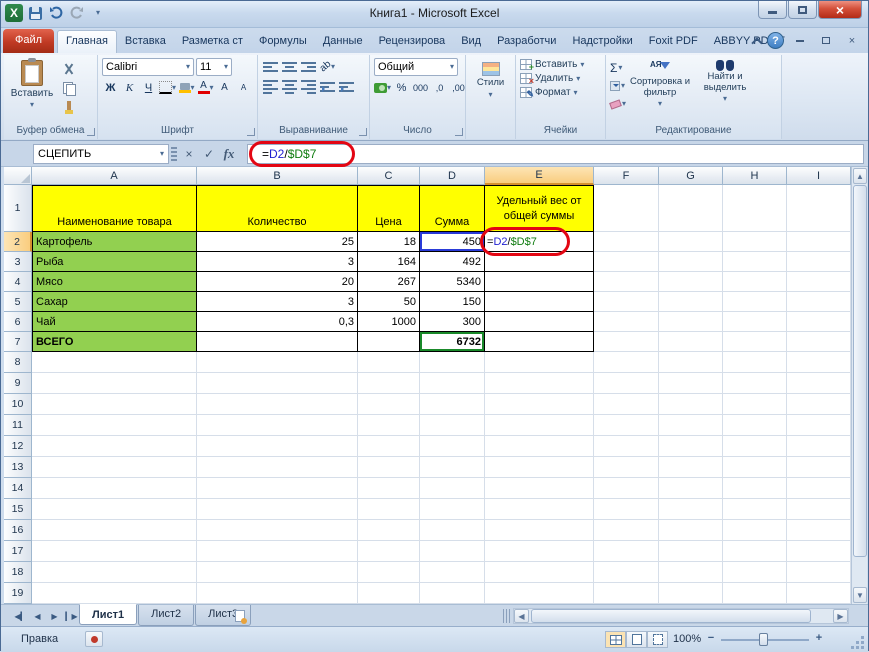 Image resolution: width=869 pixels, height=652 pixels. Describe the element at coordinates (28, 41) in the screenshot. I see `ribbon-tab-Файл: Файл` at that location.